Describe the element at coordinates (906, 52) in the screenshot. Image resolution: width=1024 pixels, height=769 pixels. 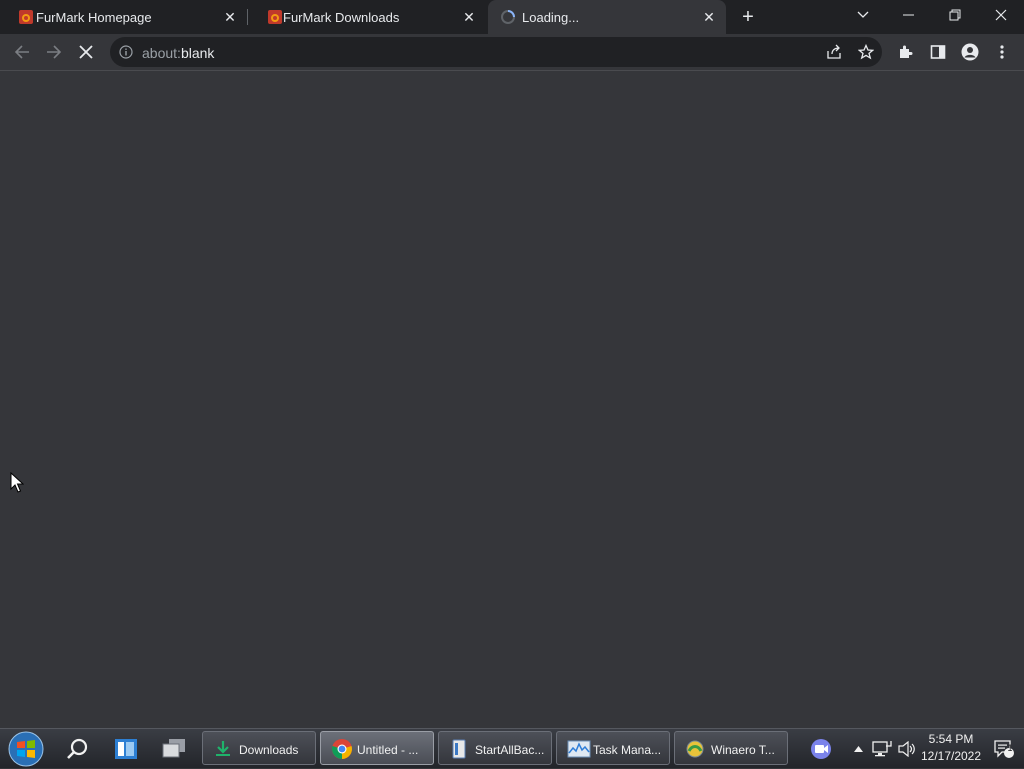
I see `extensions-puzzle-icon` at that location.